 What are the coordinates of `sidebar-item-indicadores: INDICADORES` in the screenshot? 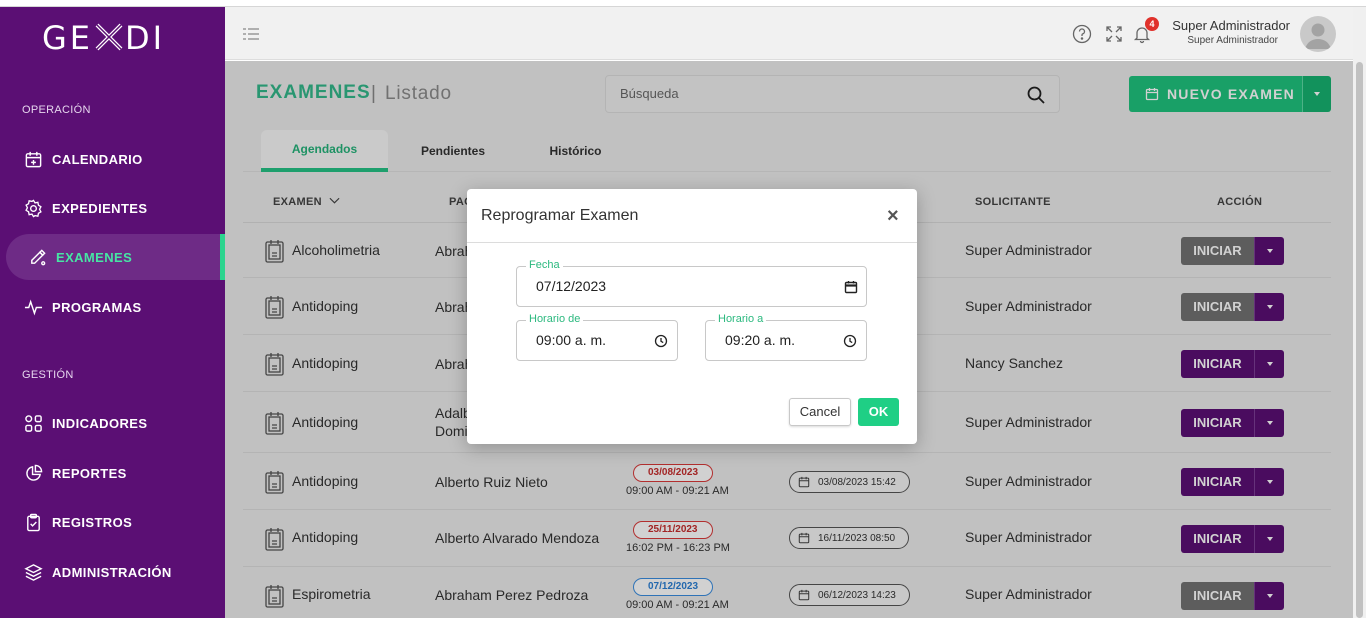 It's located at (112, 423).